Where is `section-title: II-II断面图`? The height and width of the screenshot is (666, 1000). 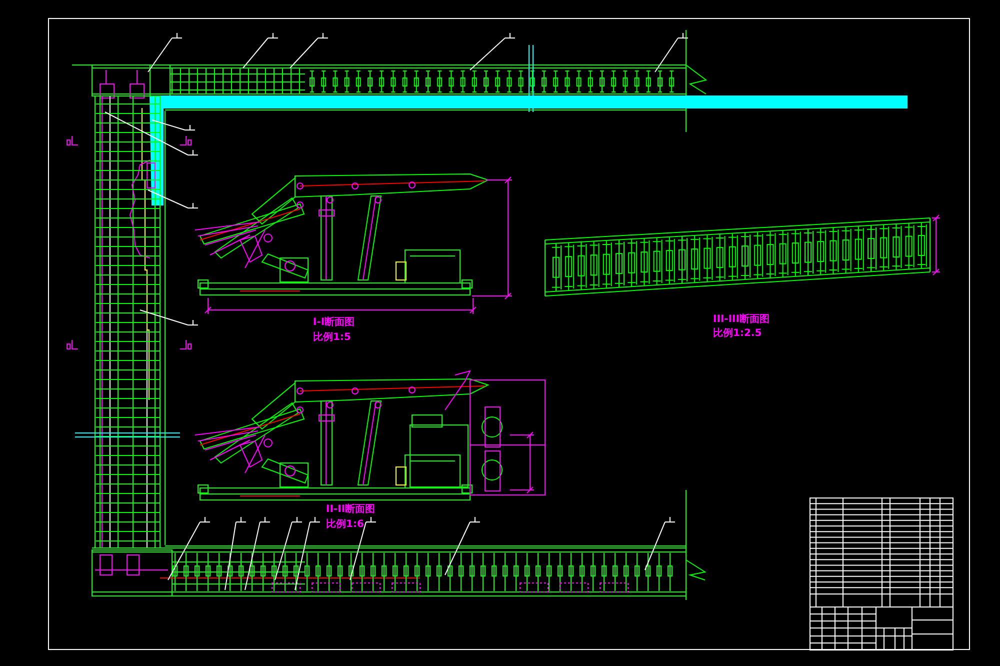
section-title: II-II断面图 is located at coordinates (351, 509).